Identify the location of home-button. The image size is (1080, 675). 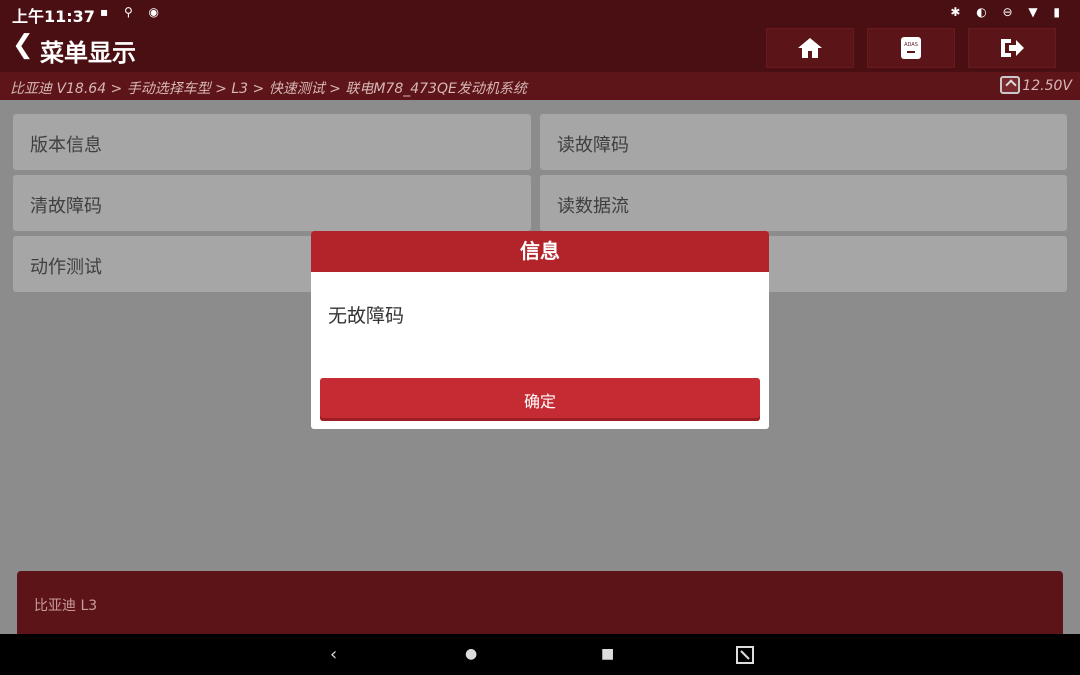
(810, 48).